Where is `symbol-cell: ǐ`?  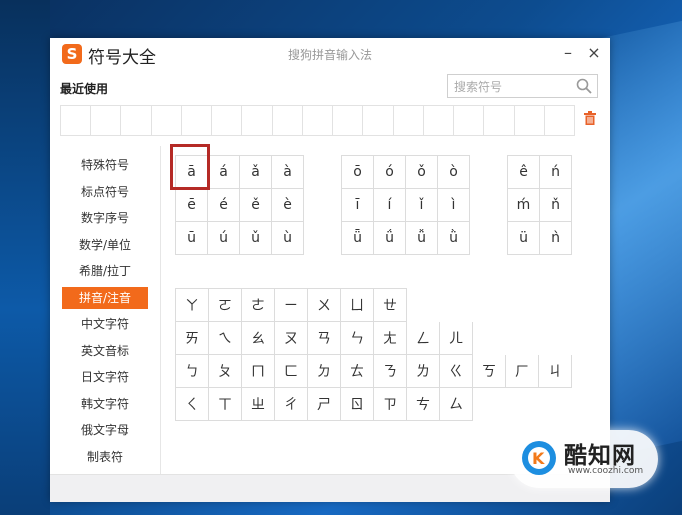 symbol-cell: ǐ is located at coordinates (422, 205).